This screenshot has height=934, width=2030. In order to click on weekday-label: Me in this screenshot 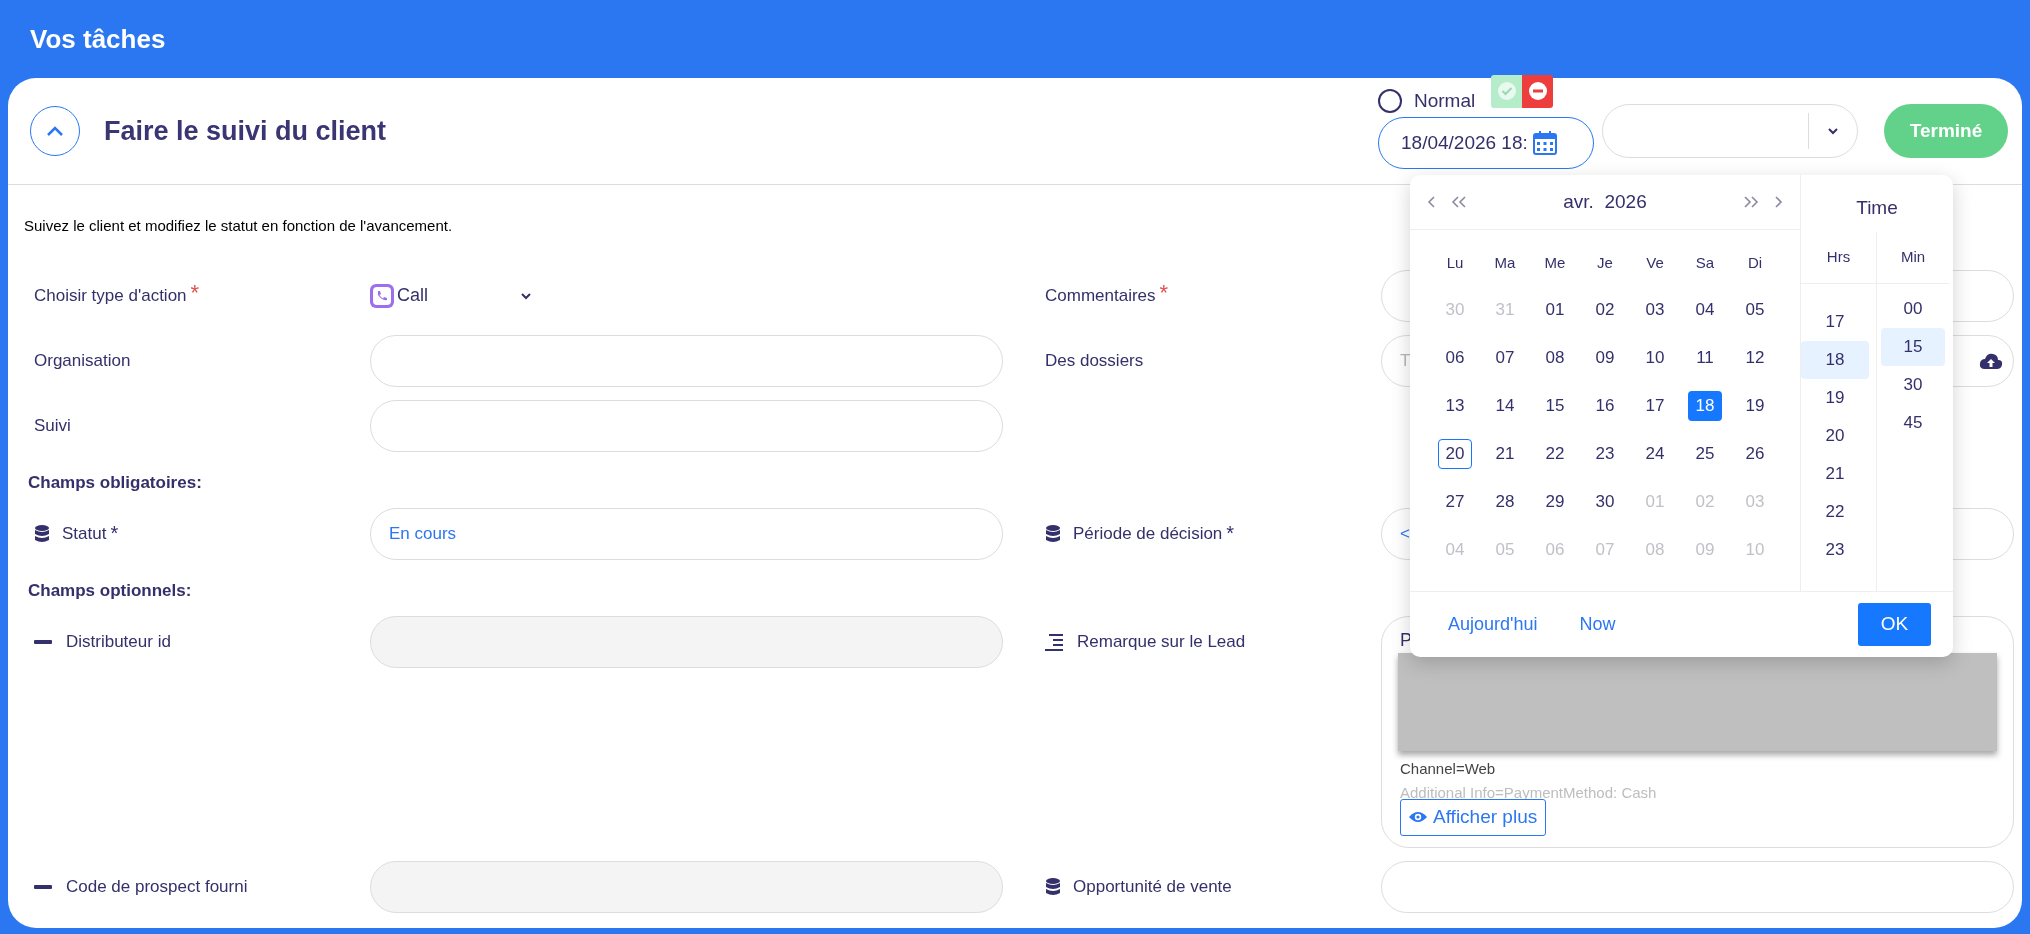, I will do `click(1555, 262)`.